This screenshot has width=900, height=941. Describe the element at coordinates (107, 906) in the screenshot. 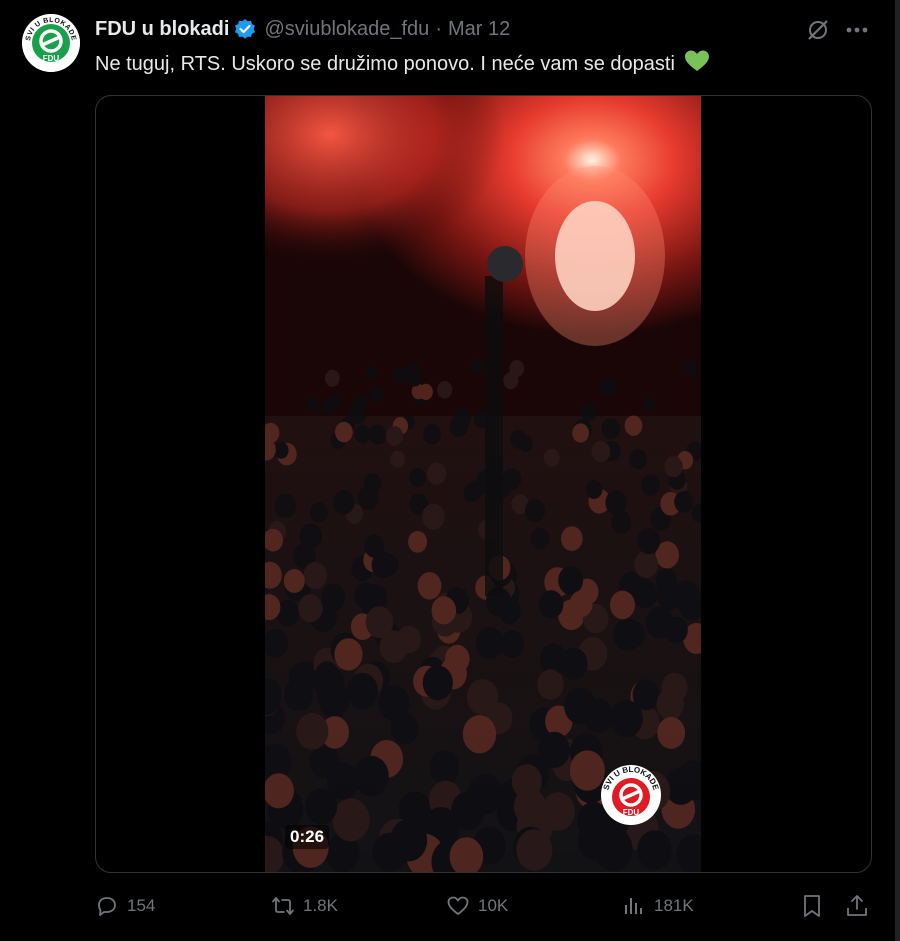

I see `reply-icon` at that location.